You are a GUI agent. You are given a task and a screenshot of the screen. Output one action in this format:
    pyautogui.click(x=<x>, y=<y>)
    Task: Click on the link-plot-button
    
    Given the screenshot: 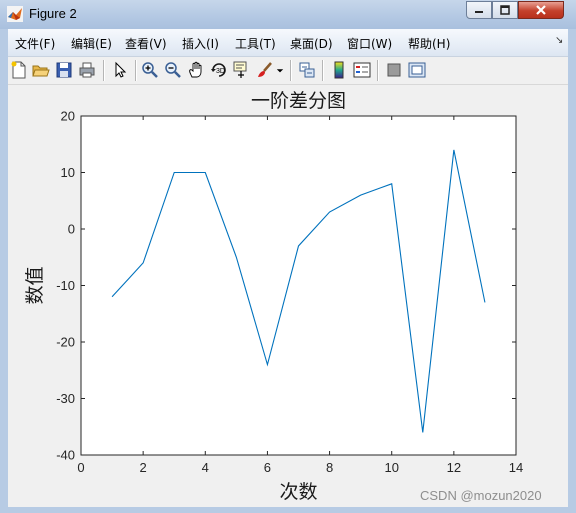 What is the action you would take?
    pyautogui.click(x=307, y=70)
    